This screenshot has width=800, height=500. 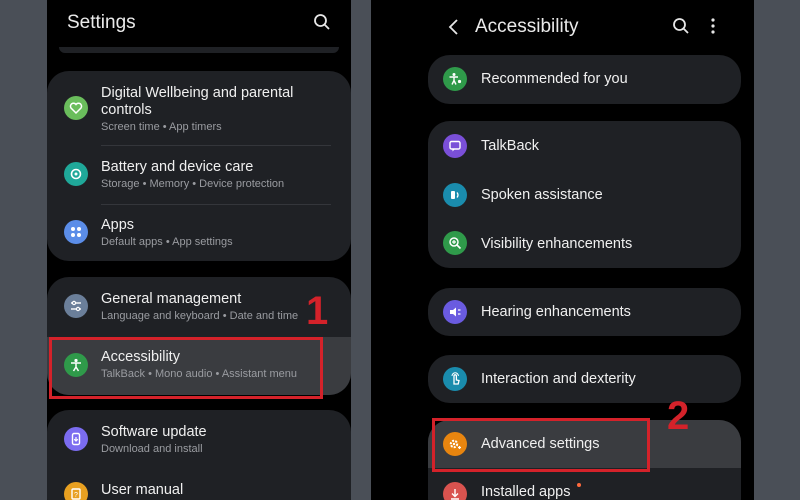 I want to click on item-title: Hearing enhancements, so click(x=556, y=312).